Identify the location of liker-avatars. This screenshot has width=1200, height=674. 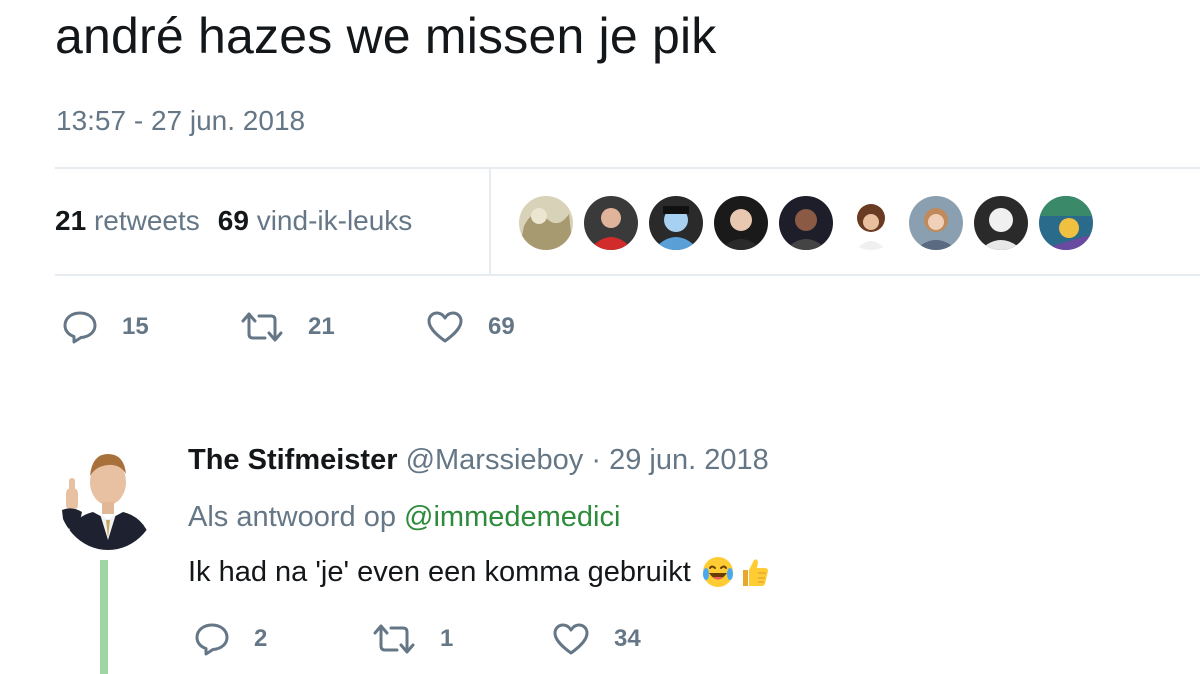
(806, 223).